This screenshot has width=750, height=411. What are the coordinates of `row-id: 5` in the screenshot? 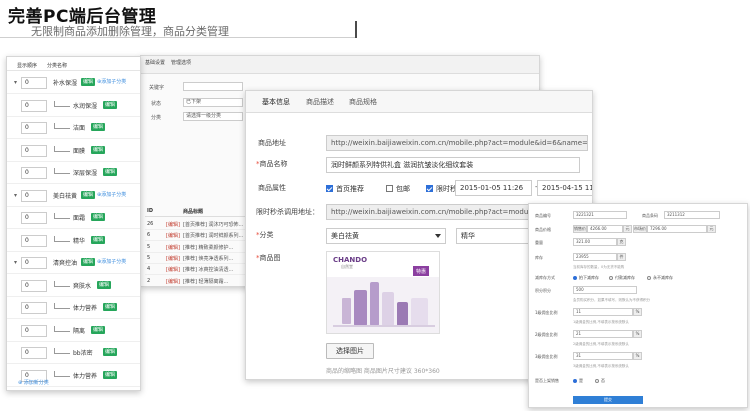 It's located at (149, 246).